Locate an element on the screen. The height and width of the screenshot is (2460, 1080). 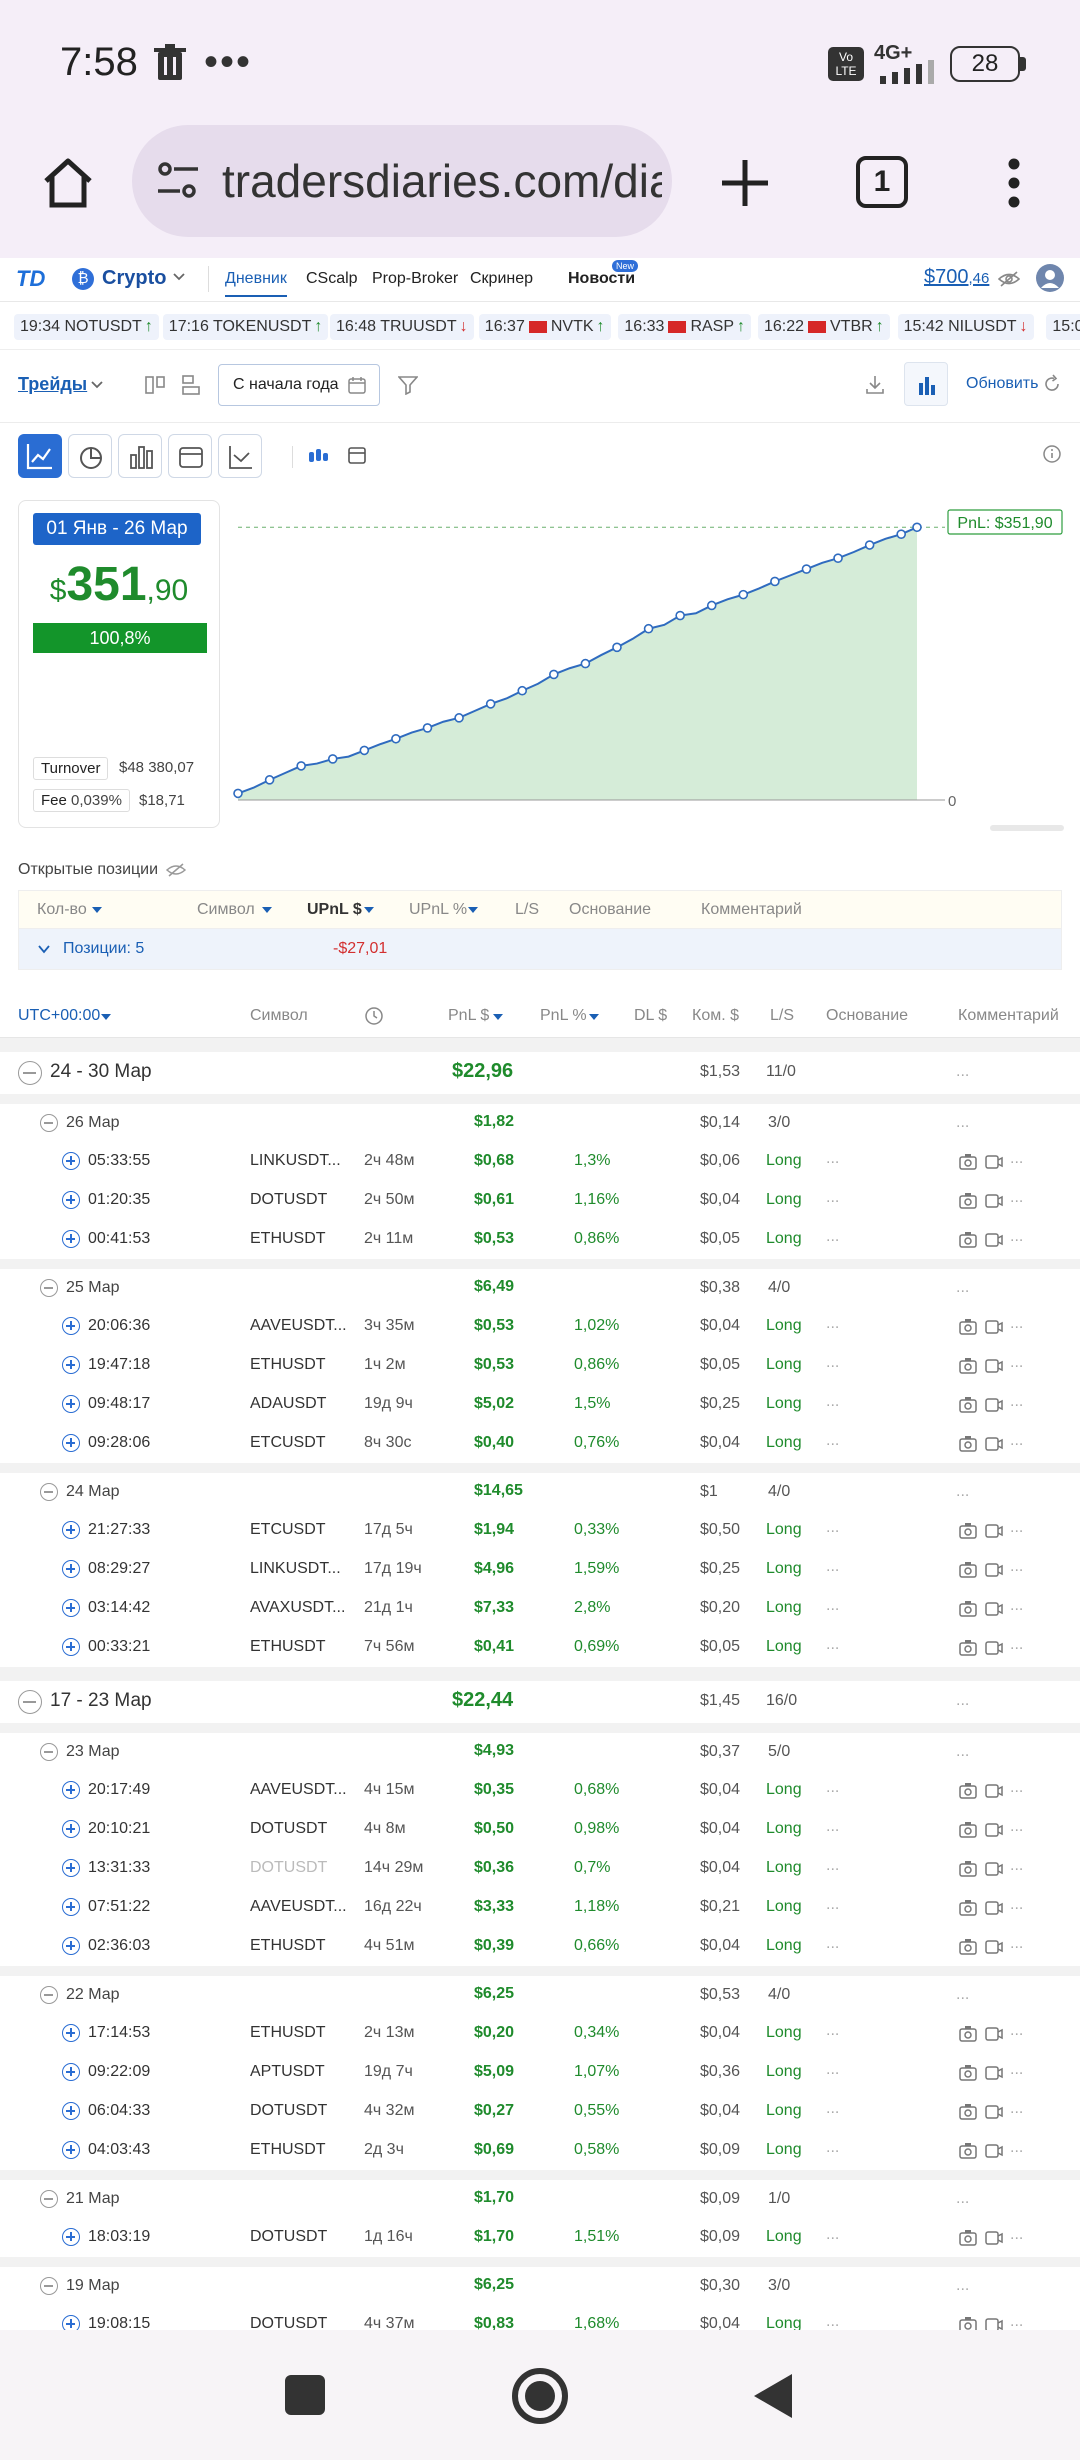
filter-icon is located at coordinates (408, 385).